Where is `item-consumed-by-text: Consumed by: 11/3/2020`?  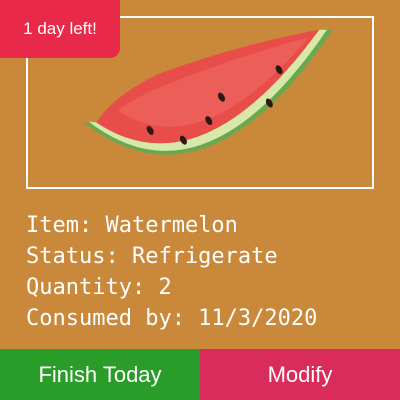
item-consumed-by-text: Consumed by: 11/3/2020 is located at coordinates (172, 318).